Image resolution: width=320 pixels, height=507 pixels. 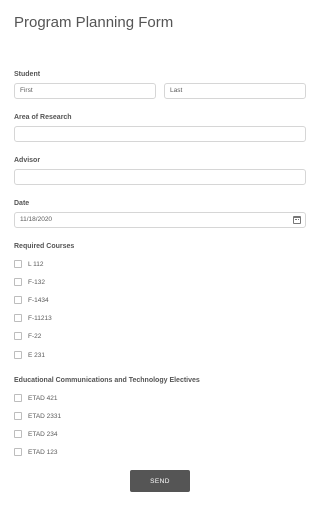 I want to click on required-course-option: F-1434, so click(x=31, y=300).